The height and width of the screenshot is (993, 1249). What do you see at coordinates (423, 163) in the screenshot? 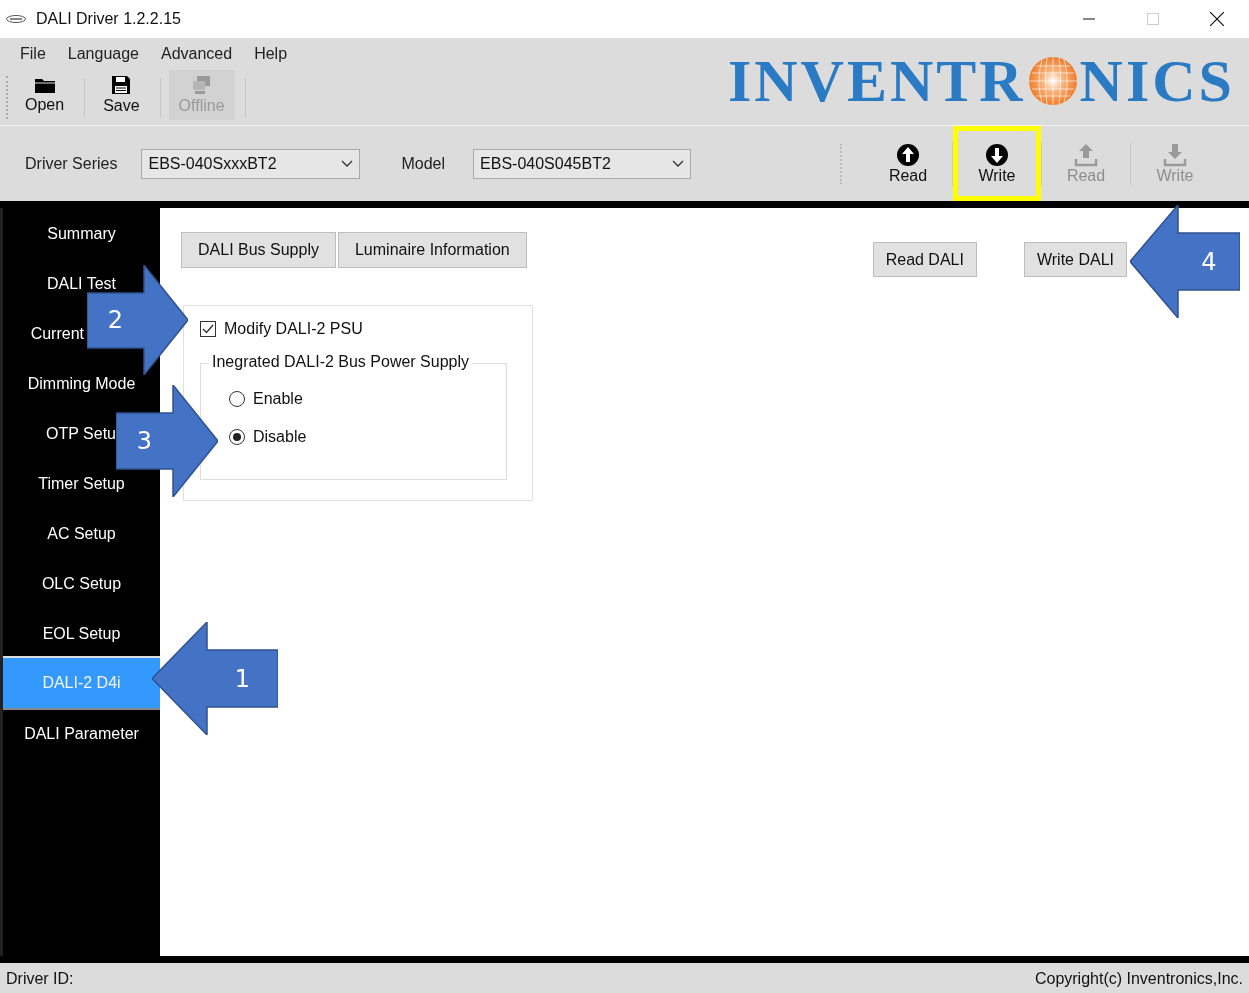
I see `field-label: Model` at bounding box center [423, 163].